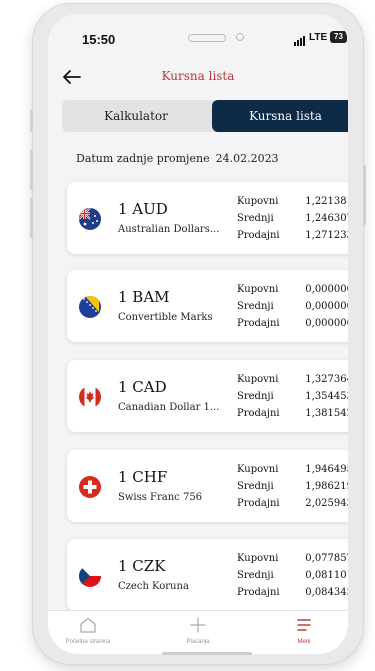 The width and height of the screenshot is (375, 671). I want to click on buy-value: 1,327364, so click(326, 379).